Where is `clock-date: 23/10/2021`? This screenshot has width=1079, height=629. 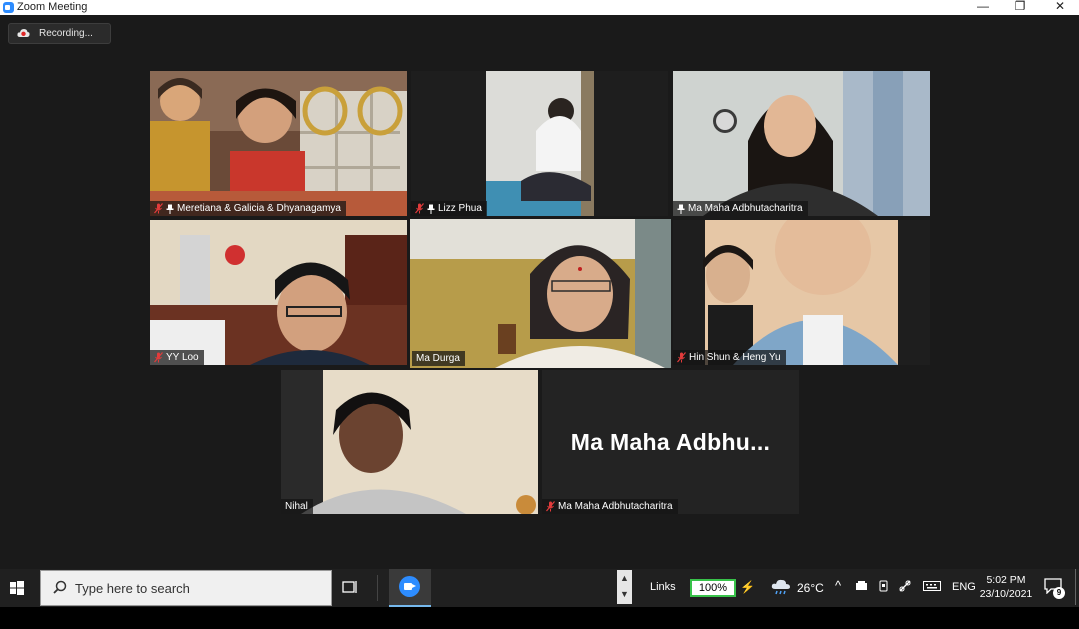 clock-date: 23/10/2021 is located at coordinates (1006, 594).